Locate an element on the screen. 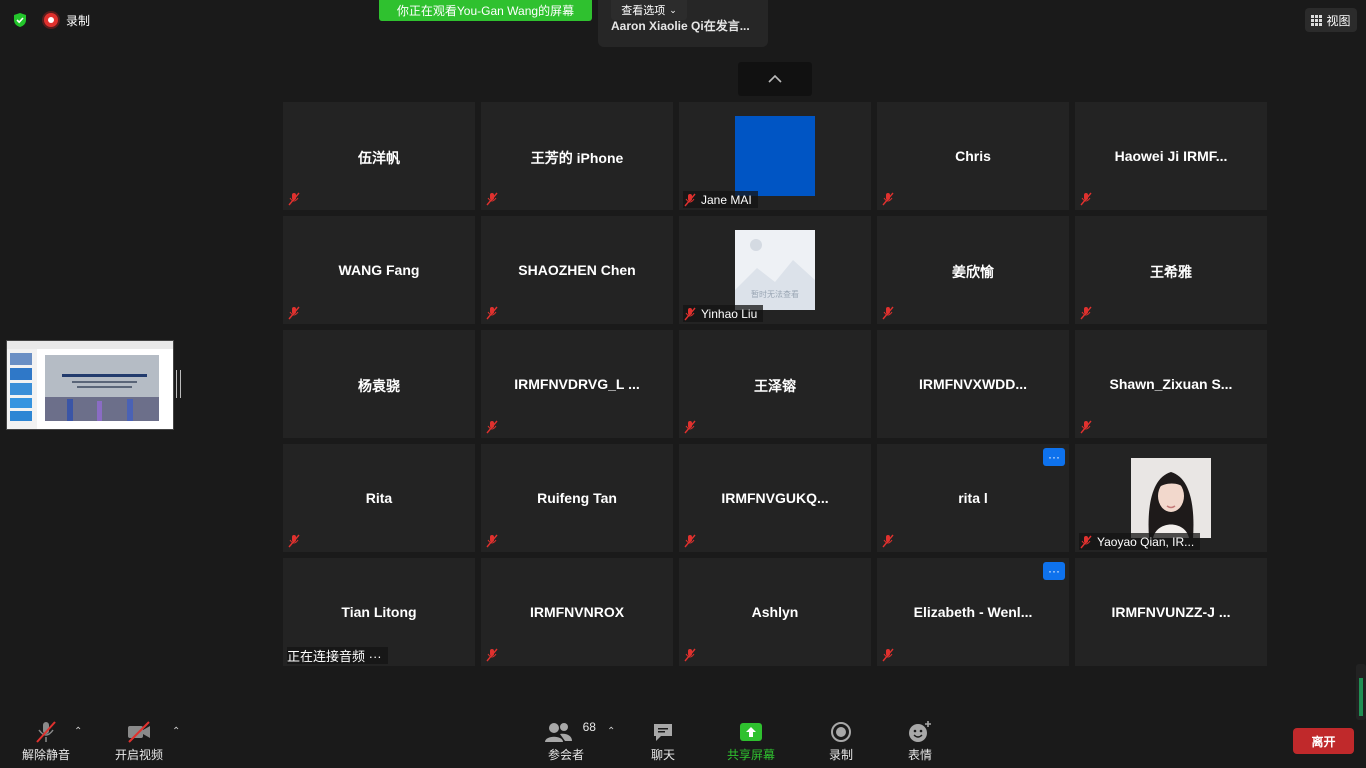 This screenshot has height=768, width=1366. participant-name: IRMFNVNROX is located at coordinates (577, 612).